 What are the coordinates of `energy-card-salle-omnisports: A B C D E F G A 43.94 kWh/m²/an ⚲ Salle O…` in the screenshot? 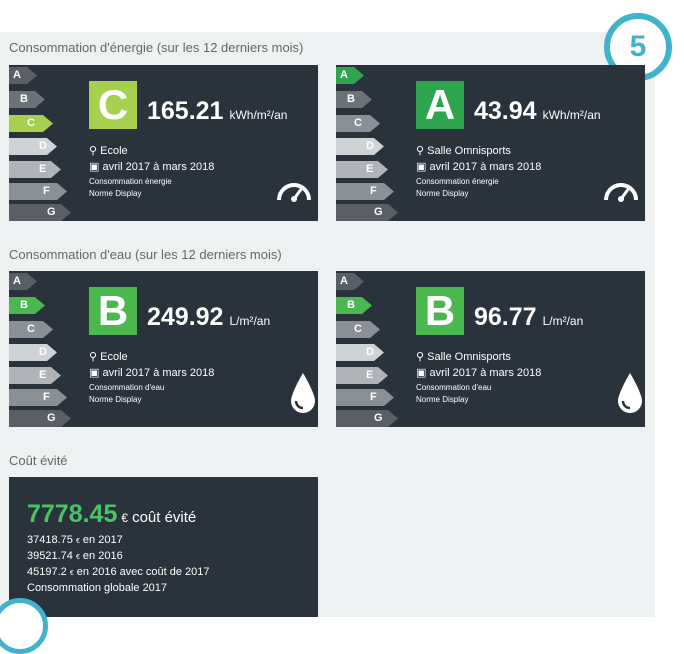 It's located at (490, 143).